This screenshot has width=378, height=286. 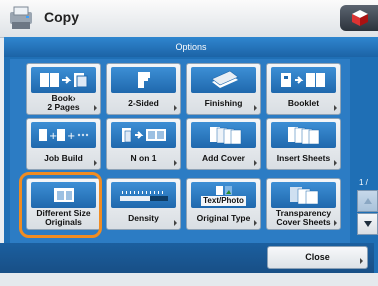 What do you see at coordinates (143, 80) in the screenshot?
I see `two-sided-icon` at bounding box center [143, 80].